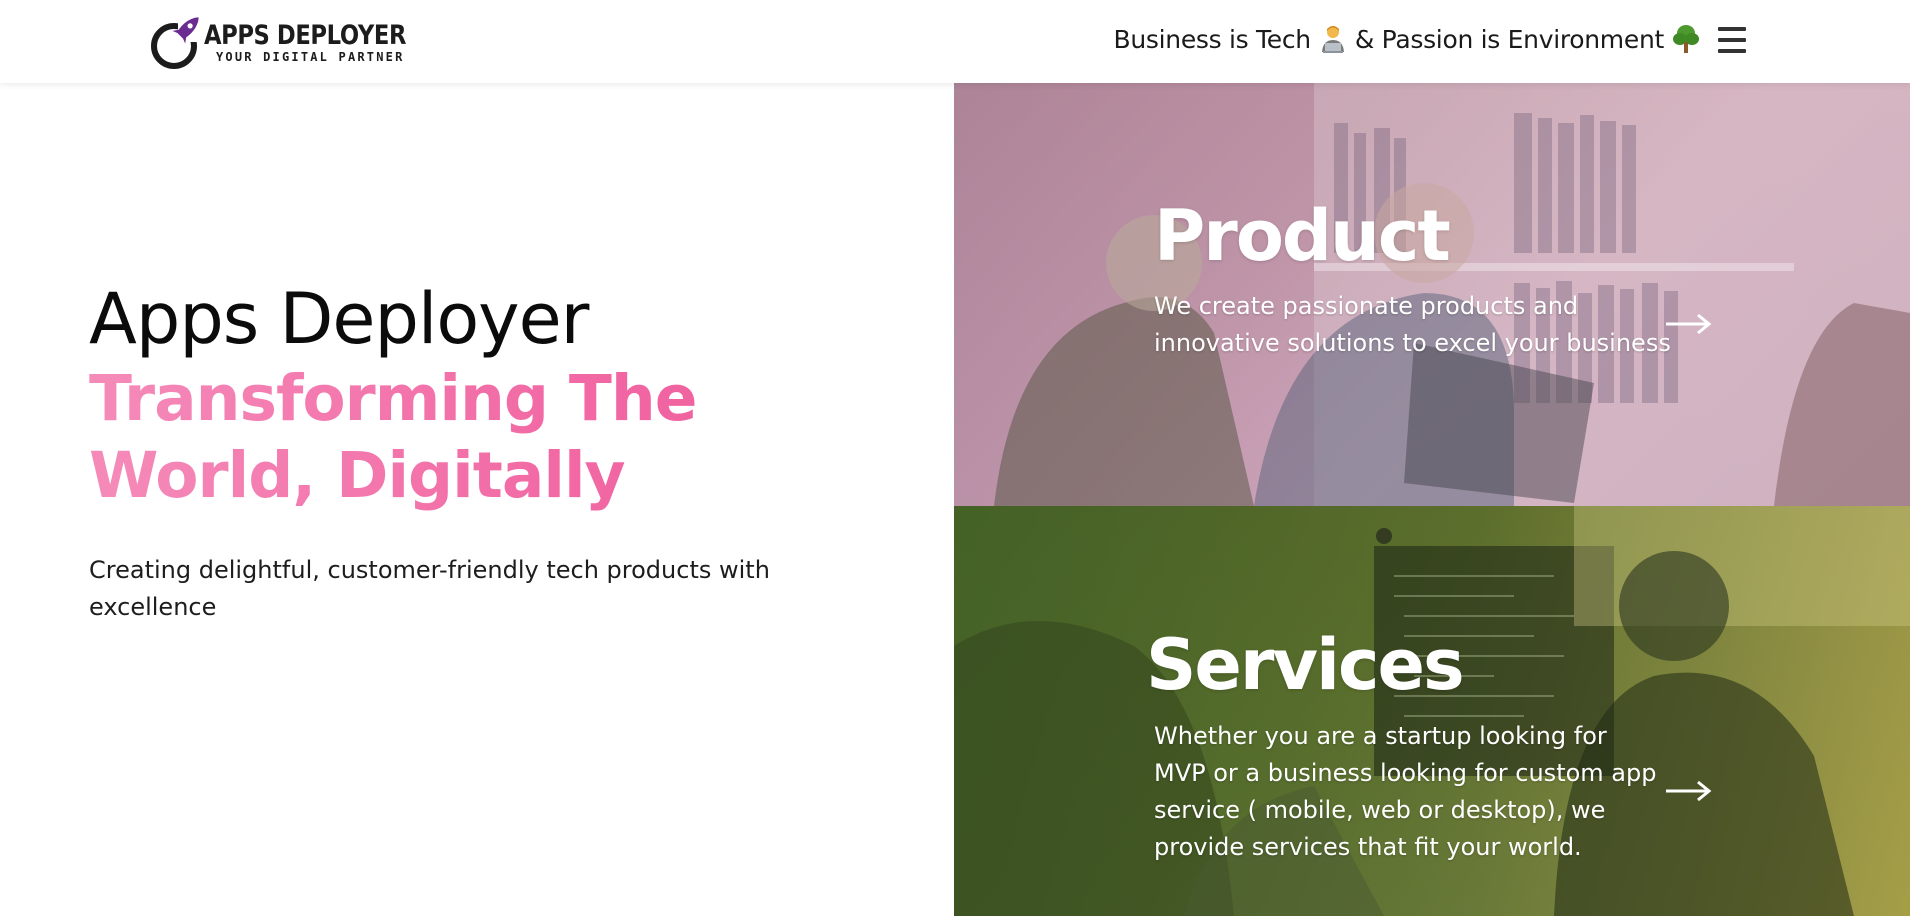 Image resolution: width=1910 pixels, height=916 pixels. Describe the element at coordinates (179, 40) in the screenshot. I see `rocket-icon` at that location.